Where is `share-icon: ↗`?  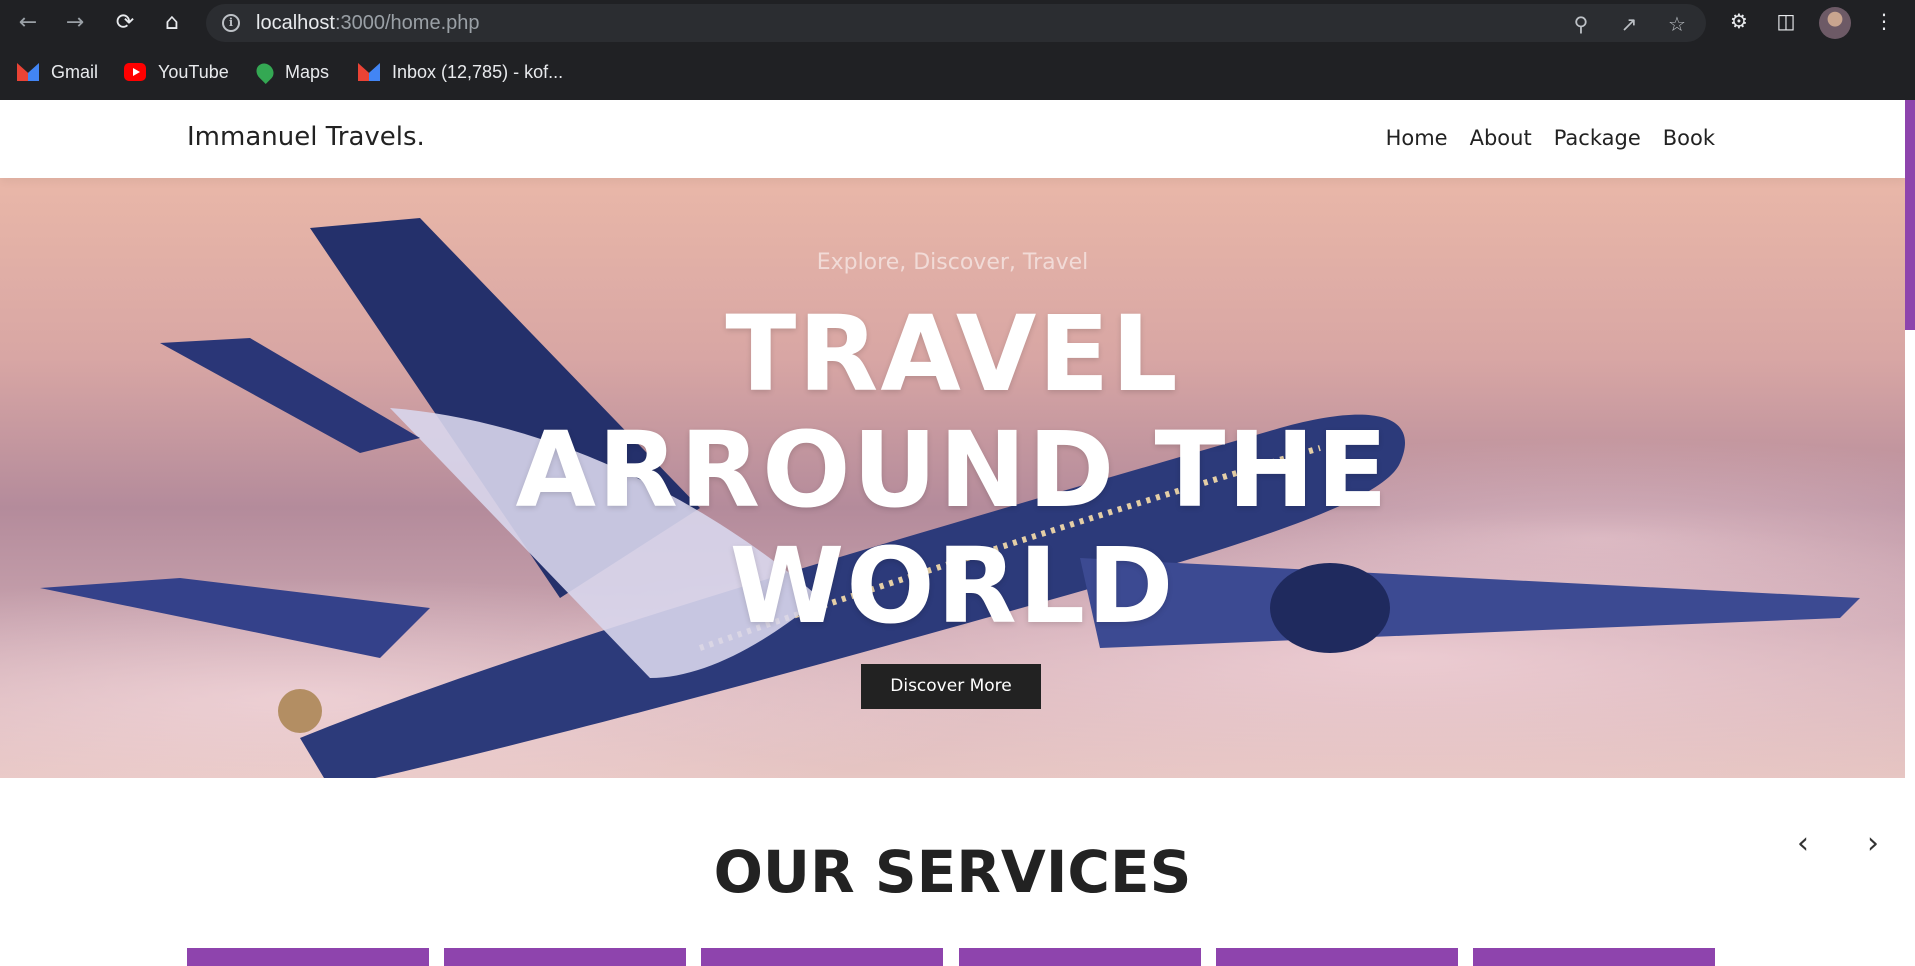
share-icon: ↗ is located at coordinates (1629, 24).